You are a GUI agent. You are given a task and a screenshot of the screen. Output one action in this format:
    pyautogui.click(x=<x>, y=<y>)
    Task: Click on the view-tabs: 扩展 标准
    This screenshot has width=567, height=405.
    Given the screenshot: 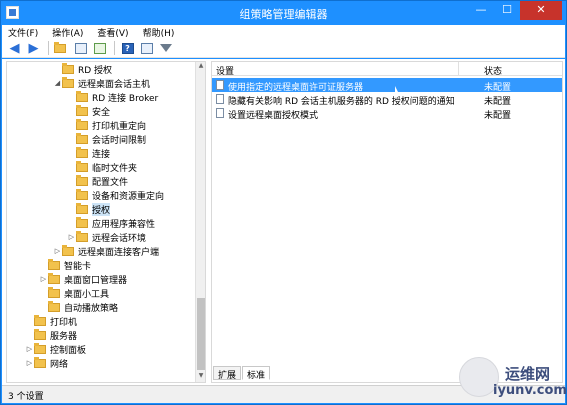 What is the action you would take?
    pyautogui.click(x=242, y=373)
    